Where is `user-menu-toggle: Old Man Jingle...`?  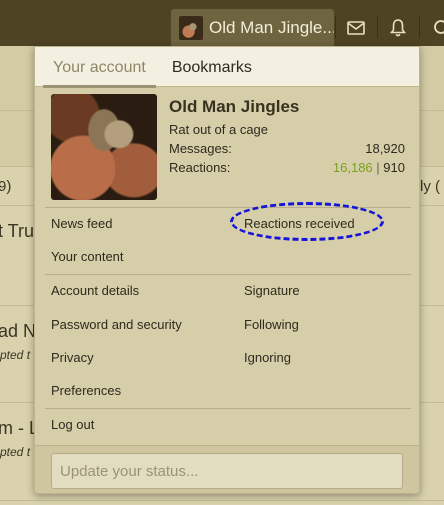 user-menu-toggle: Old Man Jingle... is located at coordinates (252, 27).